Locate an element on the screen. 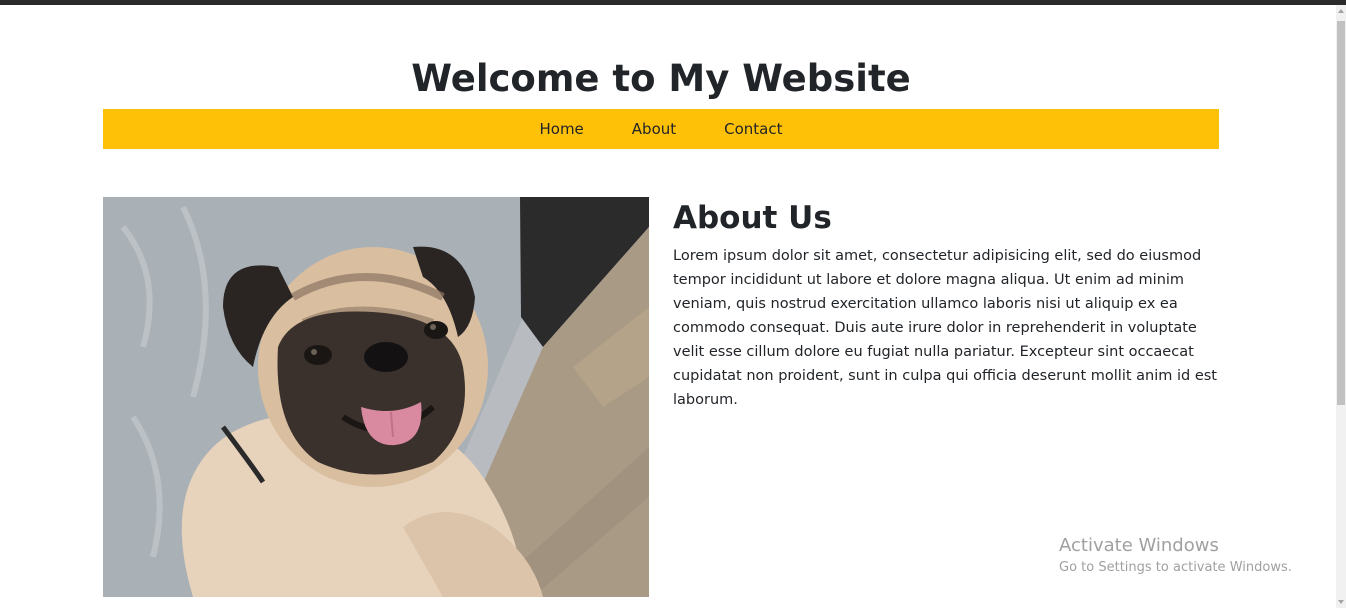  watermark-subtitle: Go to Settings to activate Windows. is located at coordinates (1175, 567).